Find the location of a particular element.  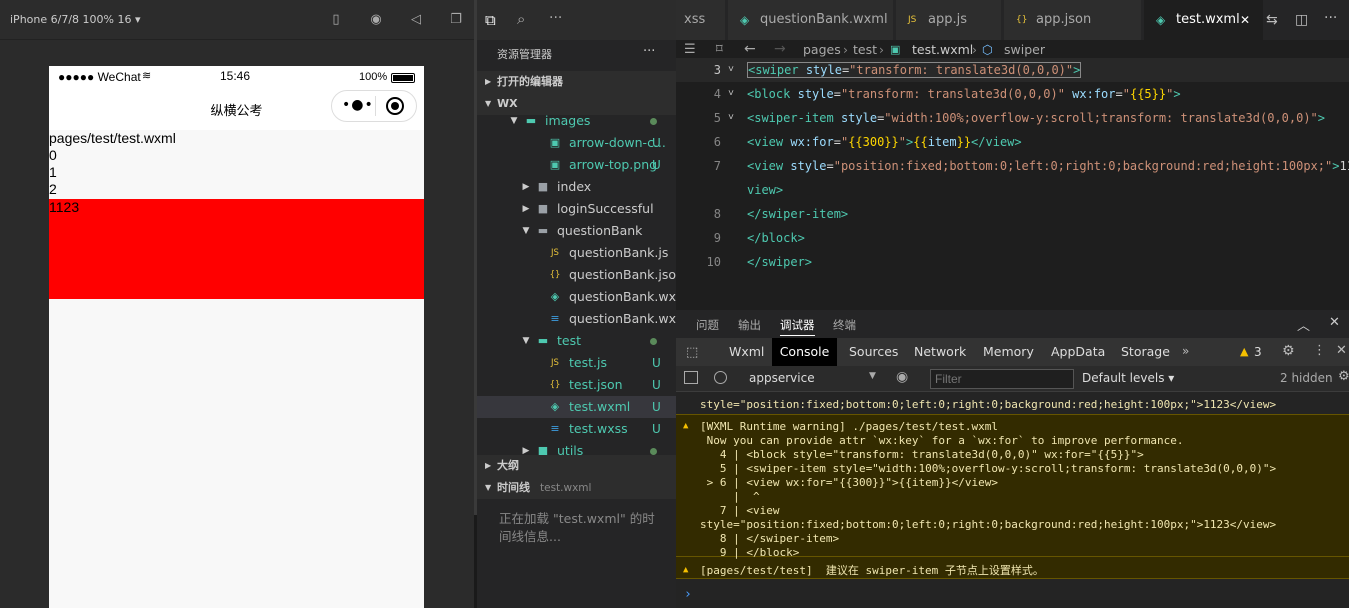

editor-tab: JS app.js is located at coordinates (949, 20).